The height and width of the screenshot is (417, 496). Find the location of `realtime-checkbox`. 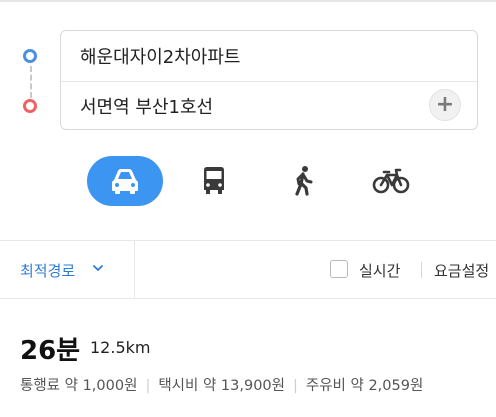

realtime-checkbox is located at coordinates (339, 269).